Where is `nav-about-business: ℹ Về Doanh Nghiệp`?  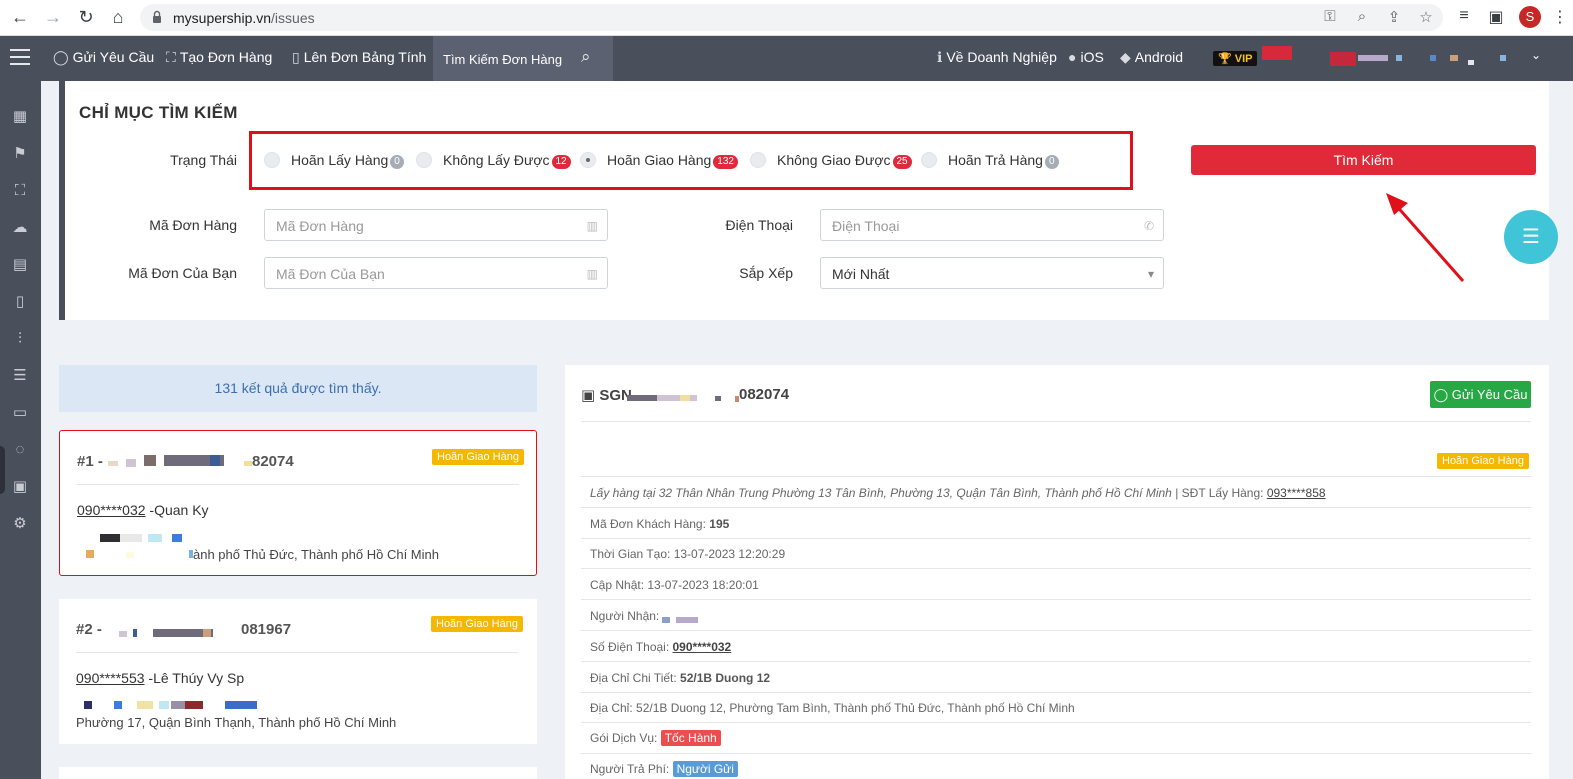
nav-about-business: ℹ Về Doanh Nghiệp is located at coordinates (997, 57).